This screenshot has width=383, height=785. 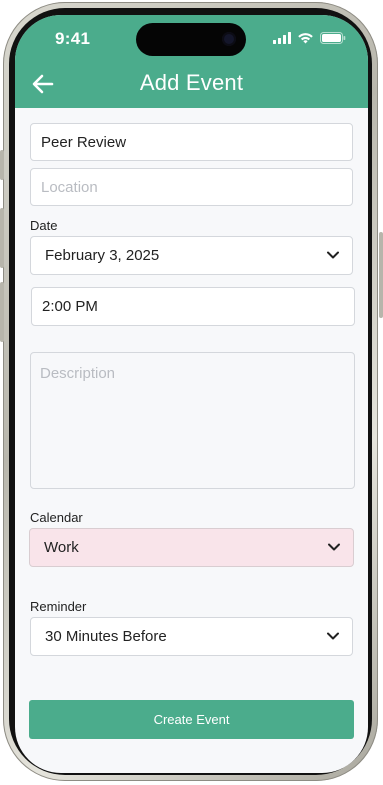 What do you see at coordinates (61, 547) in the screenshot?
I see `calendar-select-value: Work` at bounding box center [61, 547].